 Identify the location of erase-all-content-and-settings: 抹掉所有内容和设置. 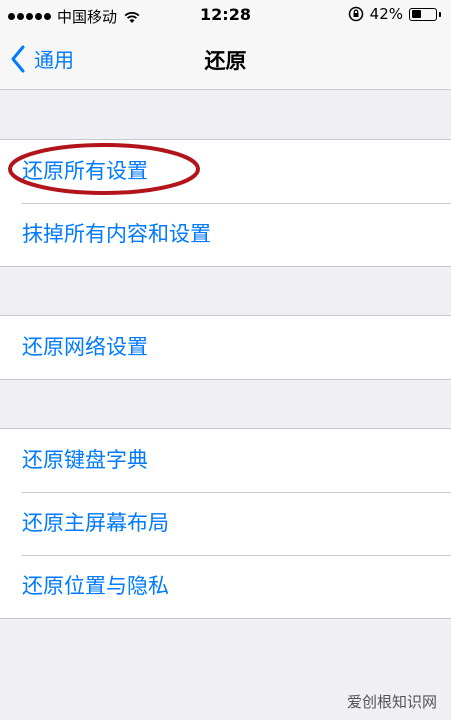
(225, 234).